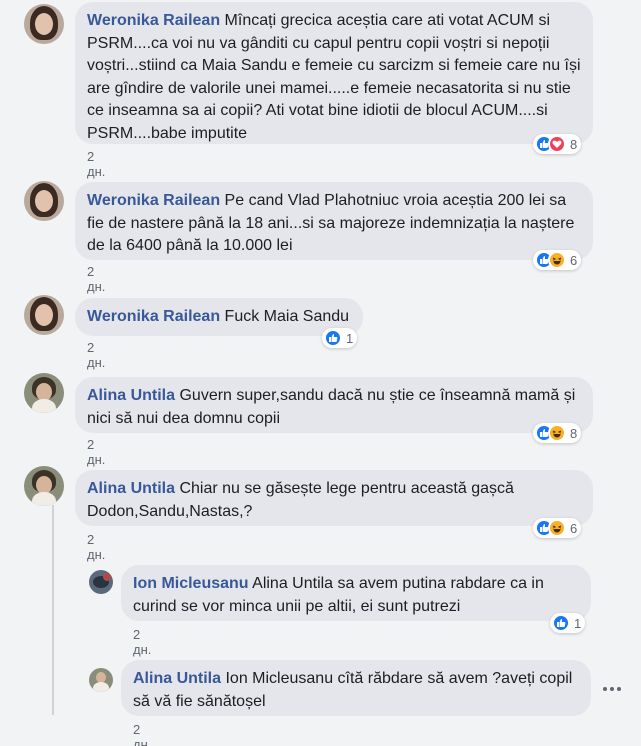 This screenshot has width=641, height=746. I want to click on reply-thread-line, so click(53, 610).